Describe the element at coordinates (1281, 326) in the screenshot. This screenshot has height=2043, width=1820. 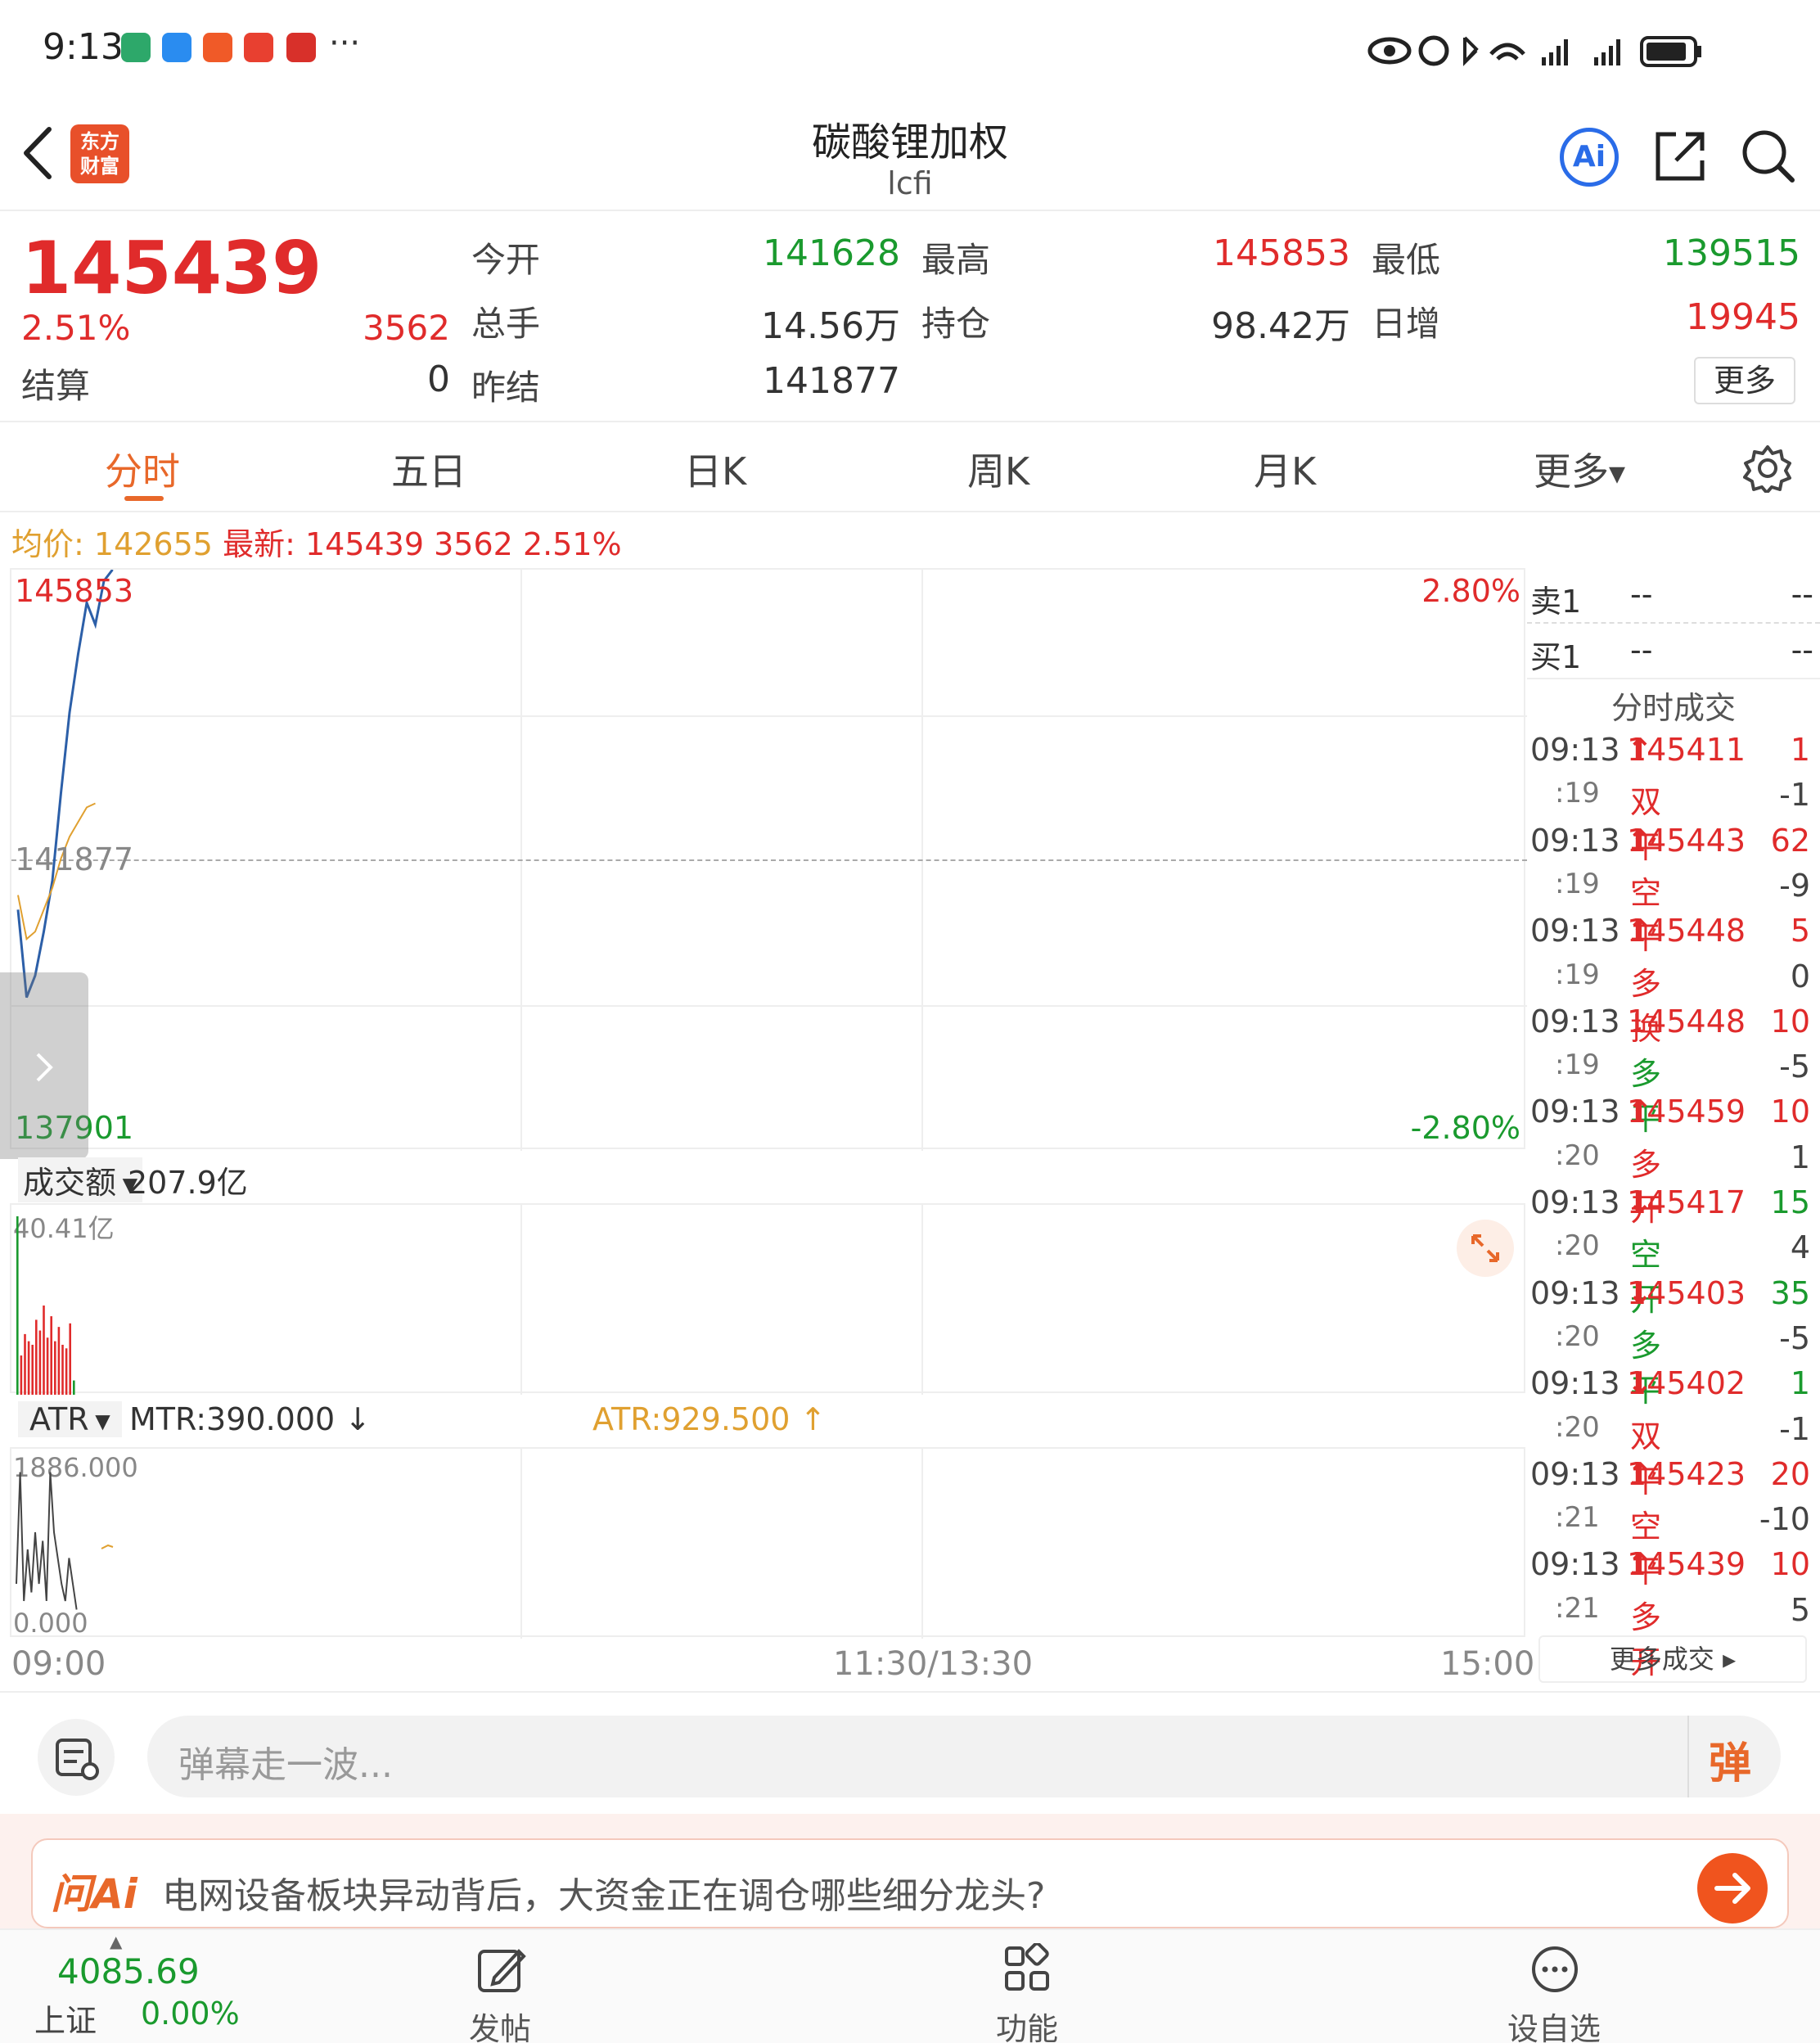
I see `open-interest-value: 98.42万` at that location.